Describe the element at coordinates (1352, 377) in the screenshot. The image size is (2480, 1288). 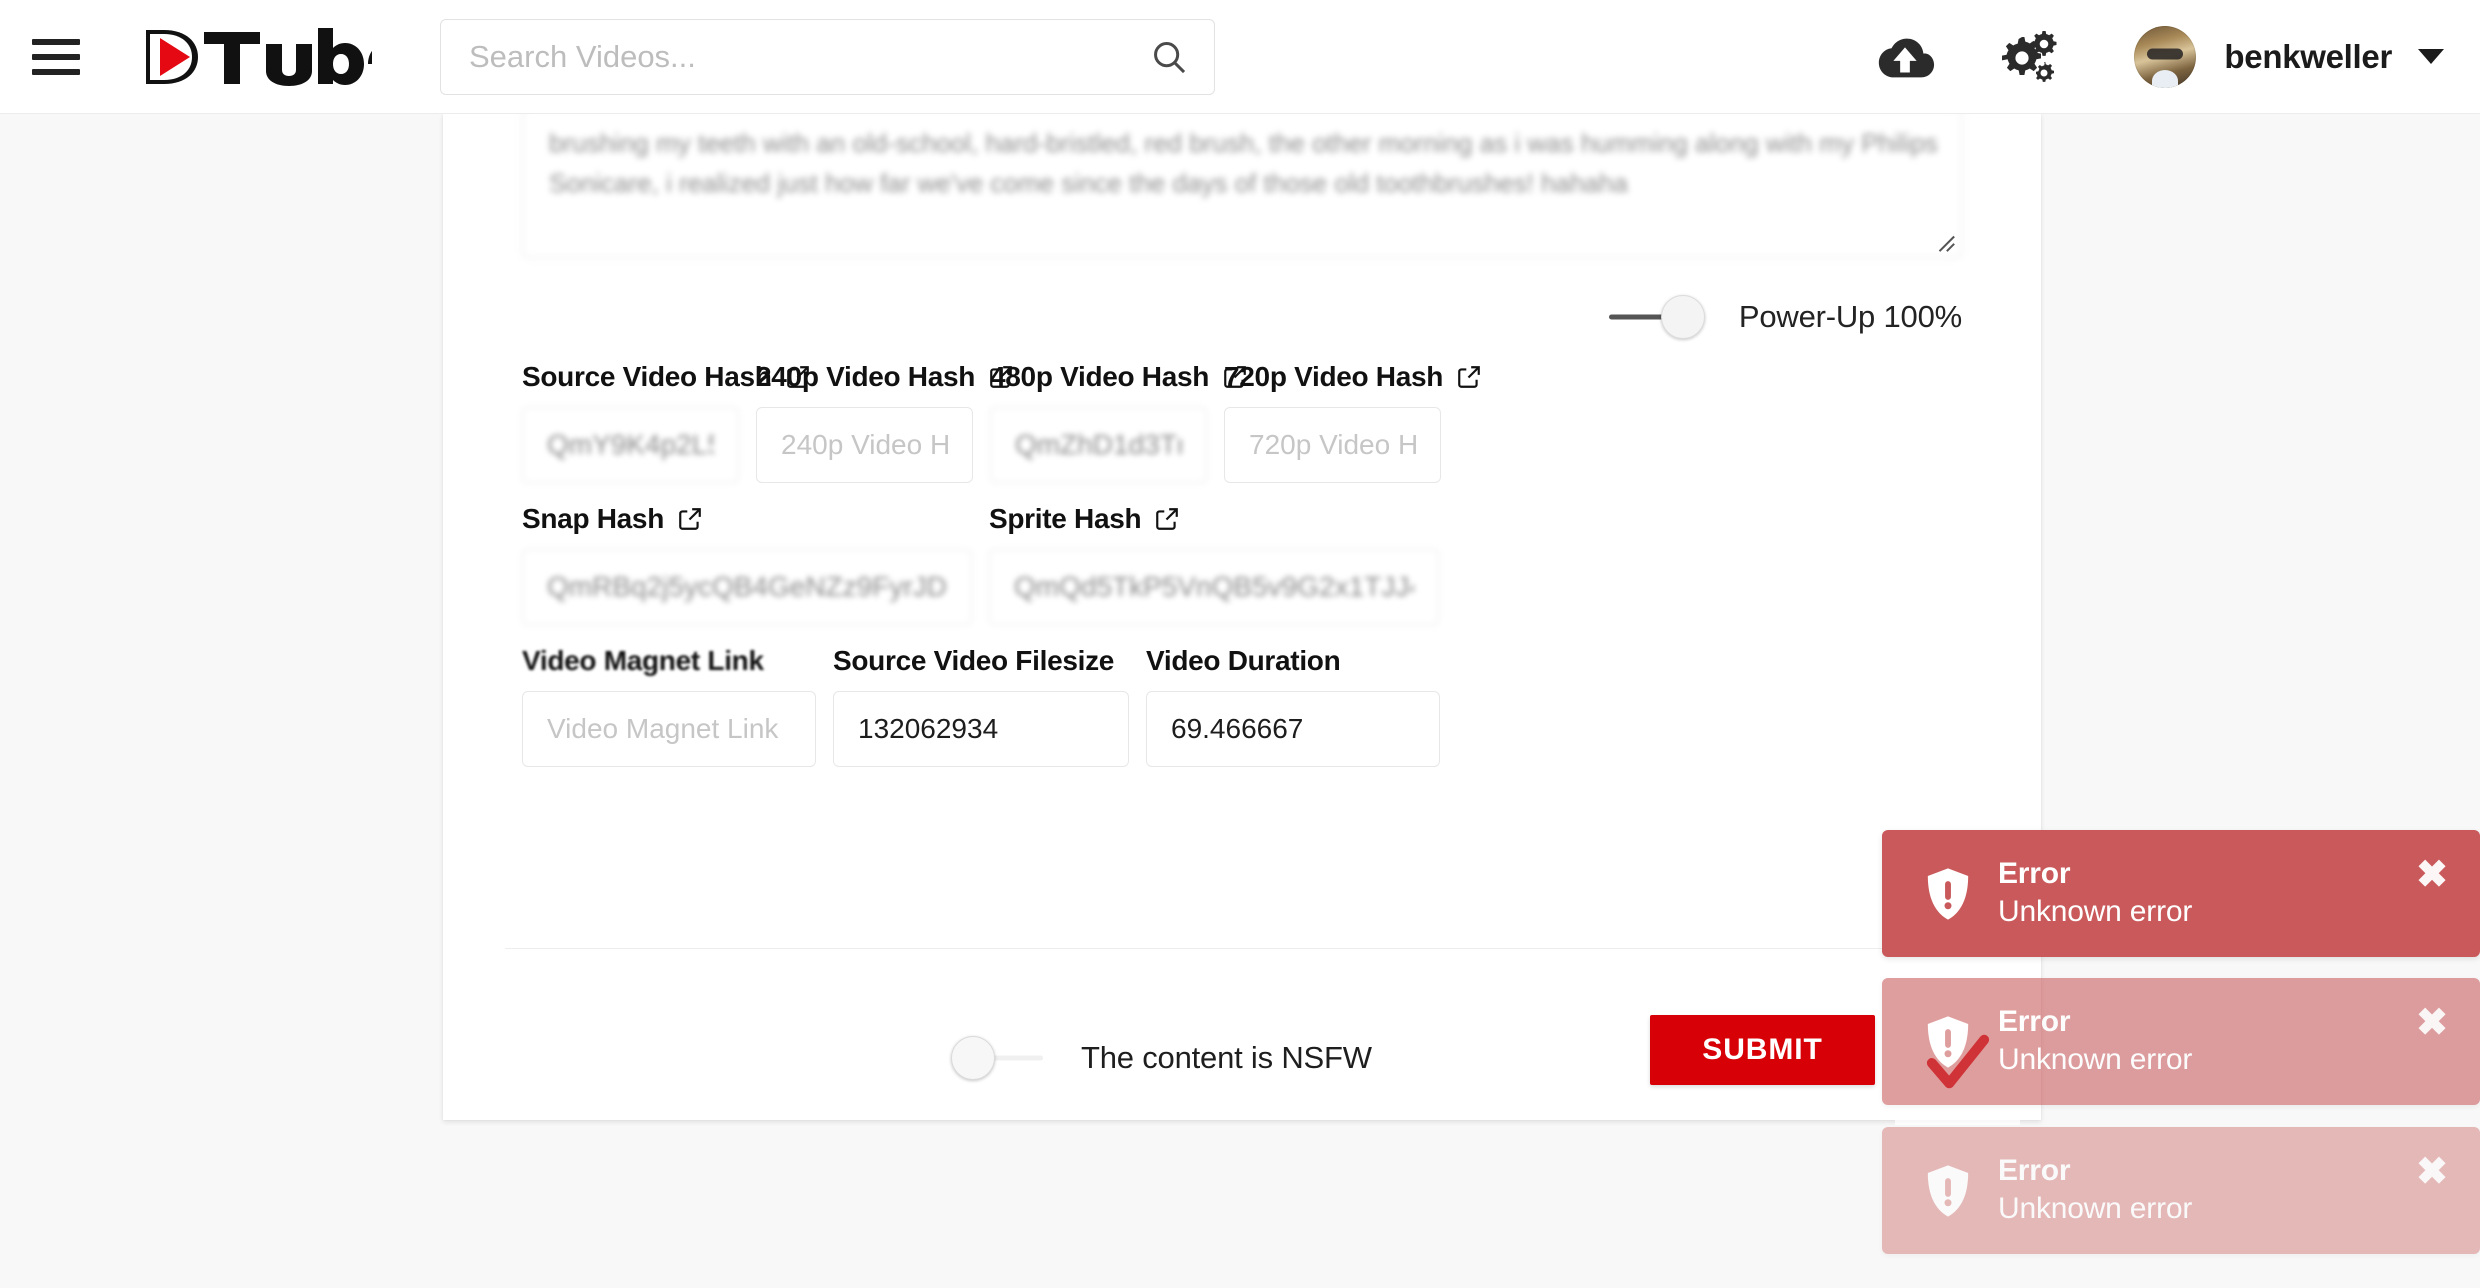
I see `label-720p-video-hash: 720p Video Hash` at that location.